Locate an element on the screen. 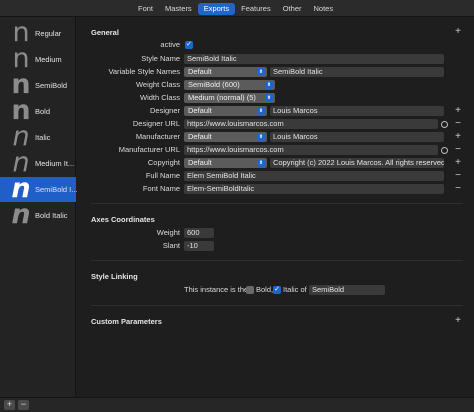 The image size is (474, 412). sidebar-item-semibold: n SemiBold is located at coordinates (38, 85).